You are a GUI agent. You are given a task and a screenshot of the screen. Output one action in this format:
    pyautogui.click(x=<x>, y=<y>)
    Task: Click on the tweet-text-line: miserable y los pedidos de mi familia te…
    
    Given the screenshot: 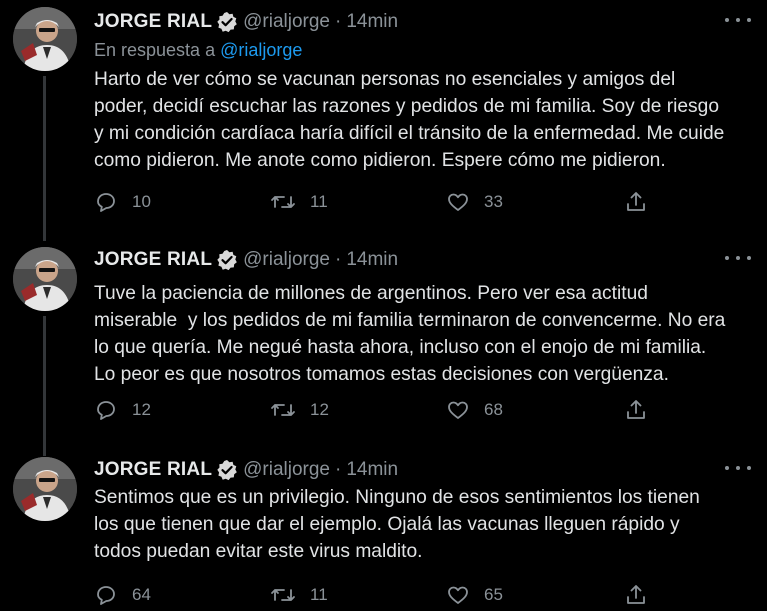 What is the action you would take?
    pyautogui.click(x=410, y=320)
    